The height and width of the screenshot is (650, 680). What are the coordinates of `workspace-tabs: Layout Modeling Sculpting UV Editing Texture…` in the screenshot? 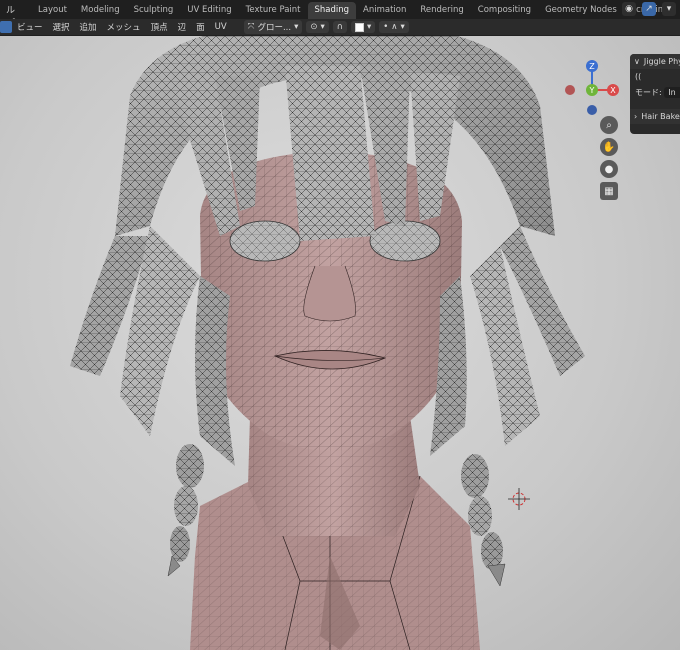 It's located at (353, 9).